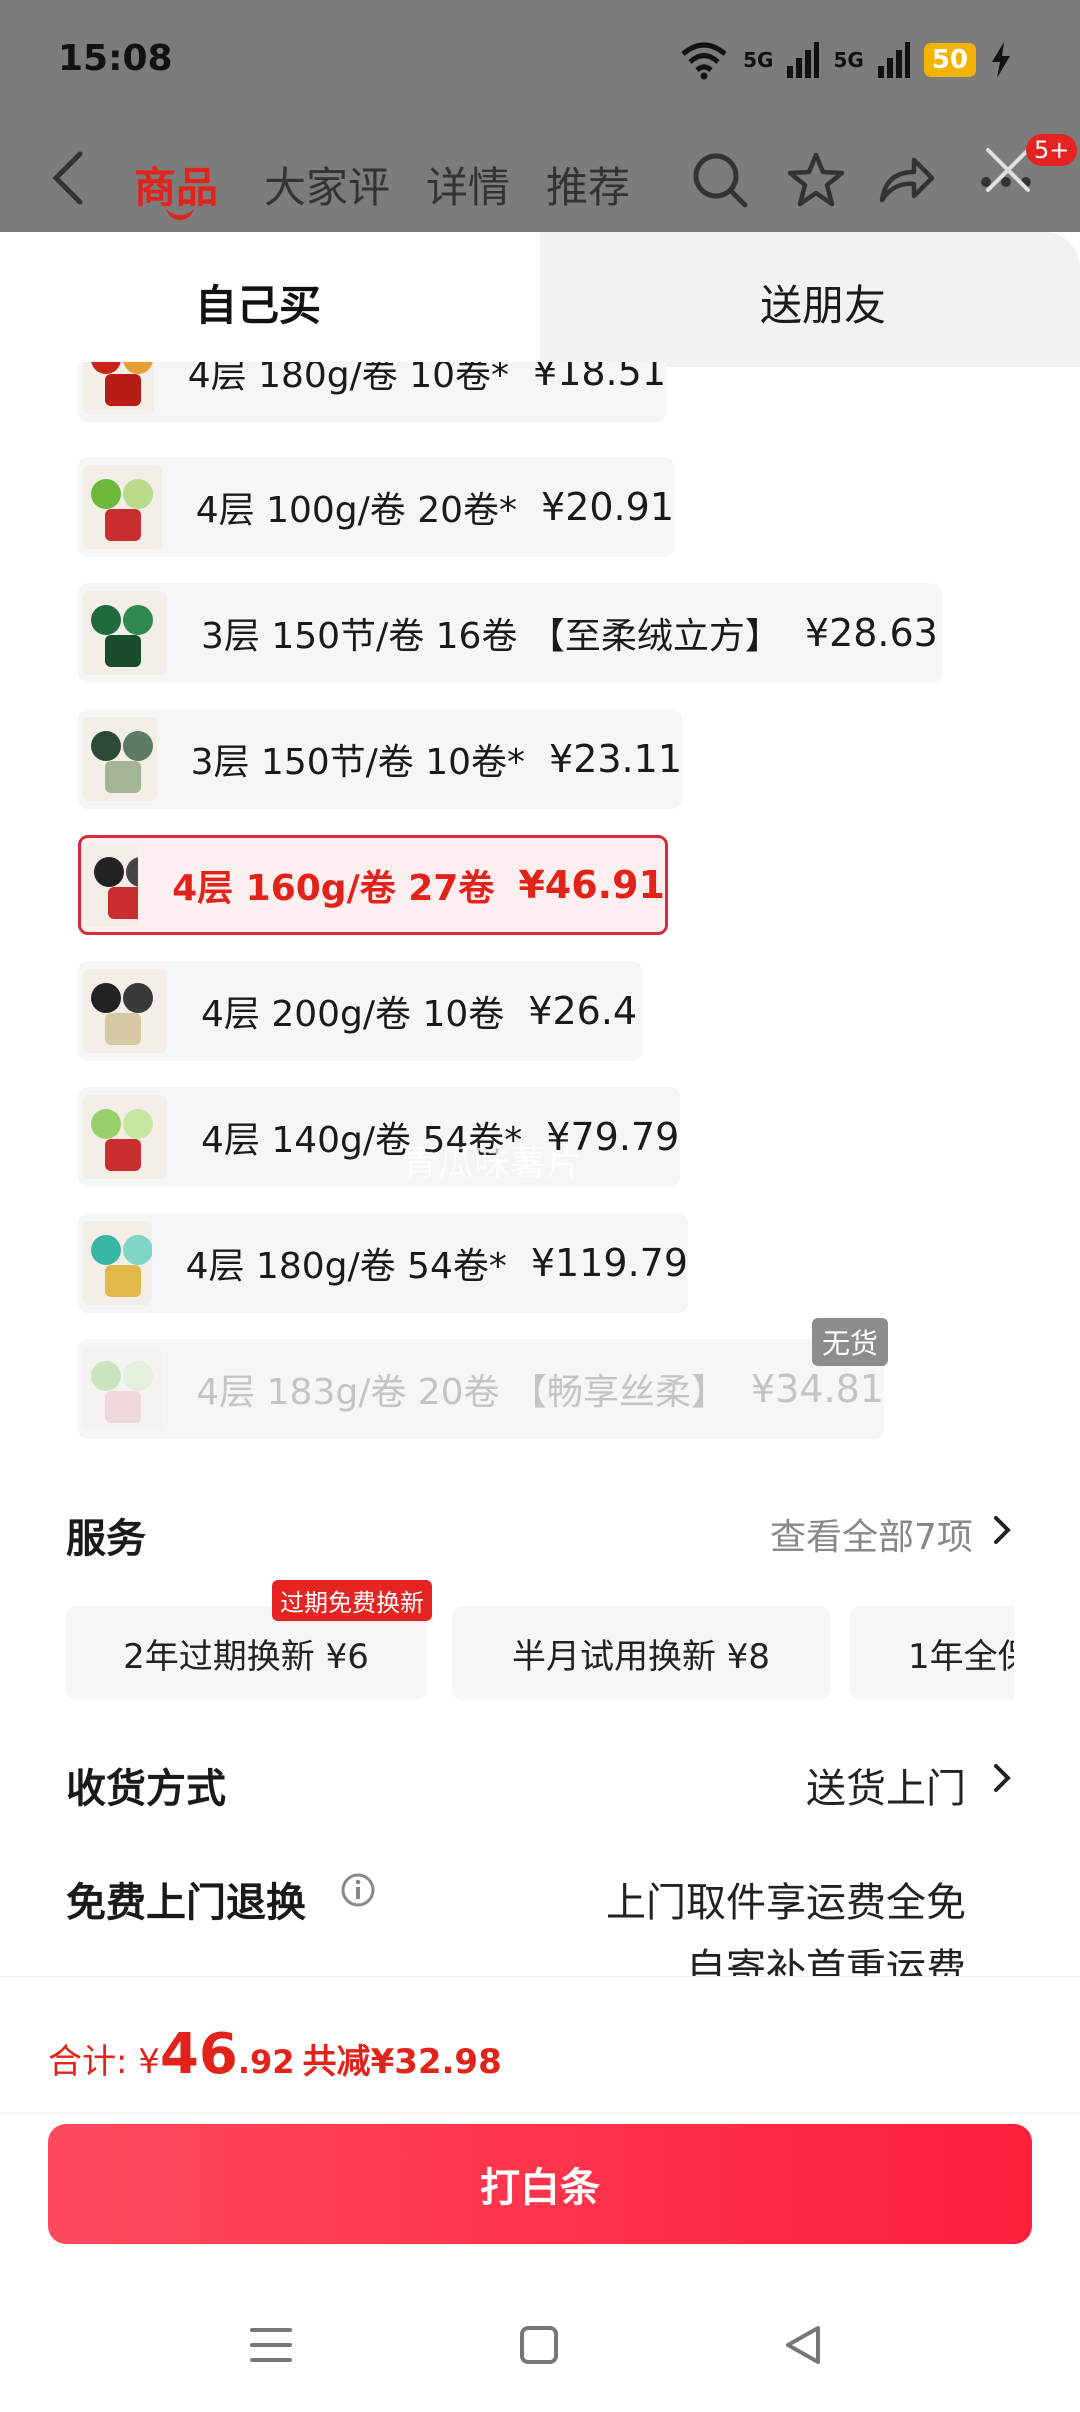 This screenshot has width=1080, height=2412. Describe the element at coordinates (1001, 60) in the screenshot. I see `charging-icon` at that location.